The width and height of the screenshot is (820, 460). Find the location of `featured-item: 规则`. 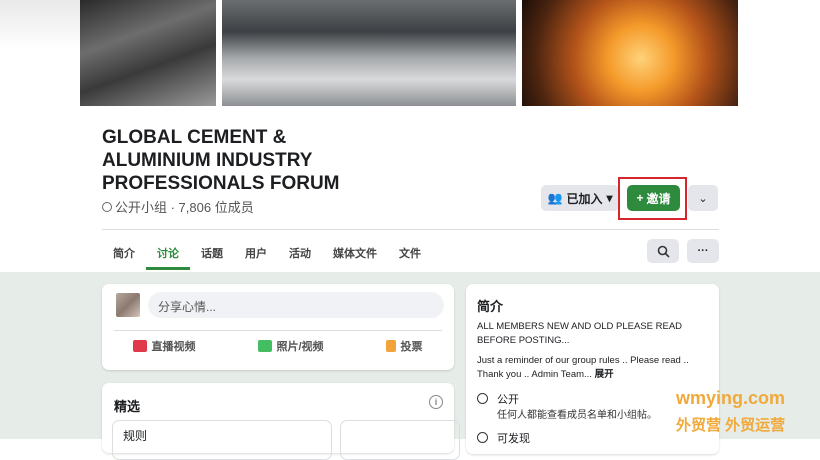

featured-item: 规则 is located at coordinates (222, 440).